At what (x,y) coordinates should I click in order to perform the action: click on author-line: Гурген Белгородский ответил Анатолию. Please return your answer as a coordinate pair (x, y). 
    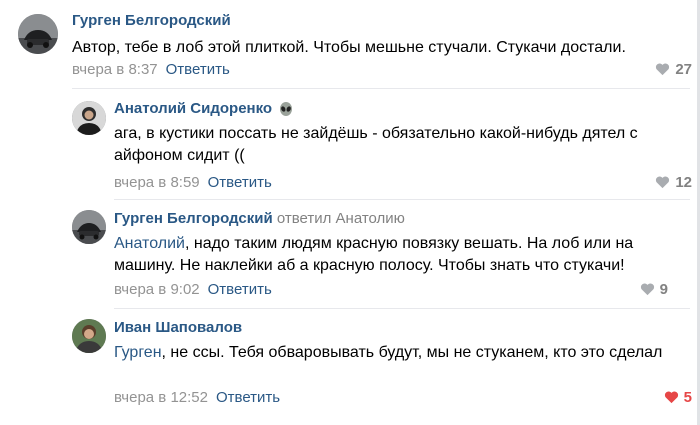
    Looking at the image, I should click on (394, 219).